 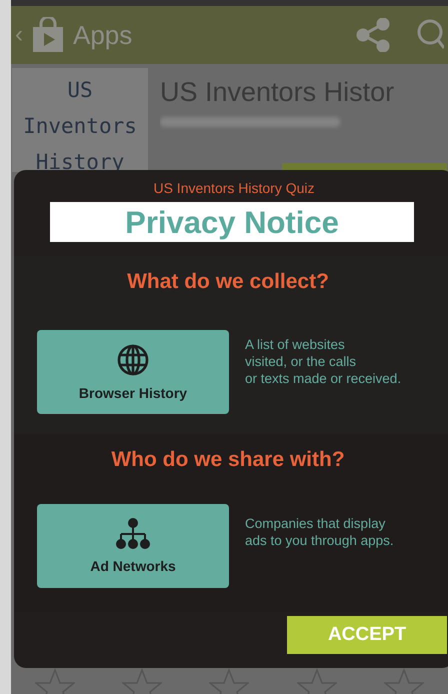 What do you see at coordinates (133, 534) in the screenshot?
I see `hierarchy-icon` at bounding box center [133, 534].